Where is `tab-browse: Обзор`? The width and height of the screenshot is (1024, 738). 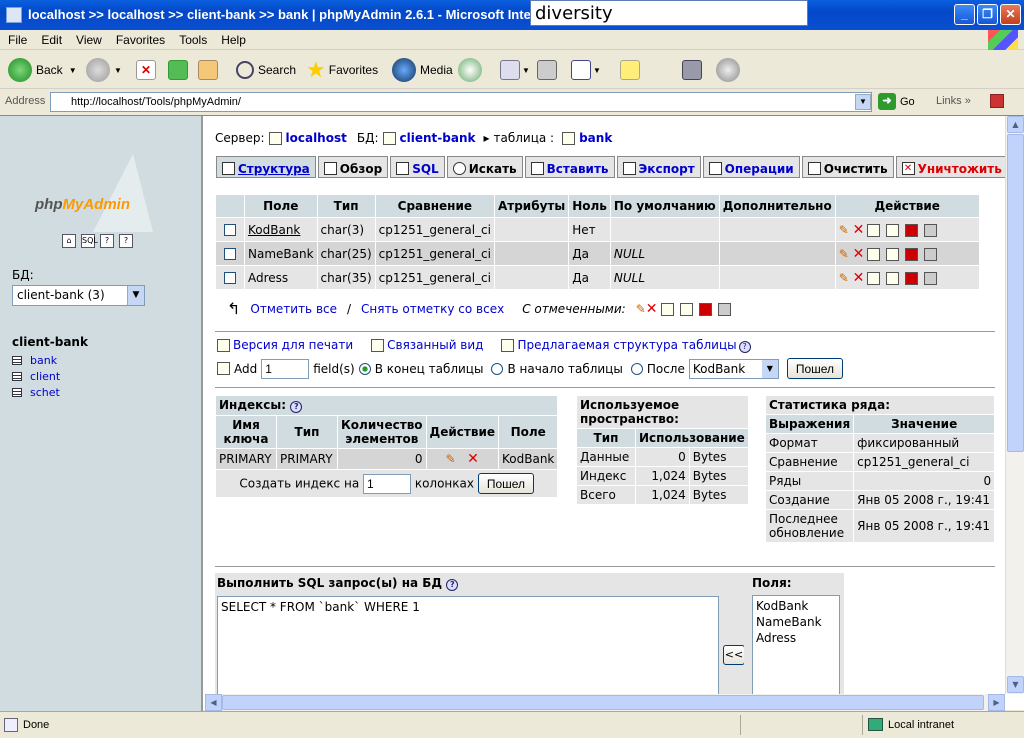
tab-browse: Обзор is located at coordinates (353, 167).